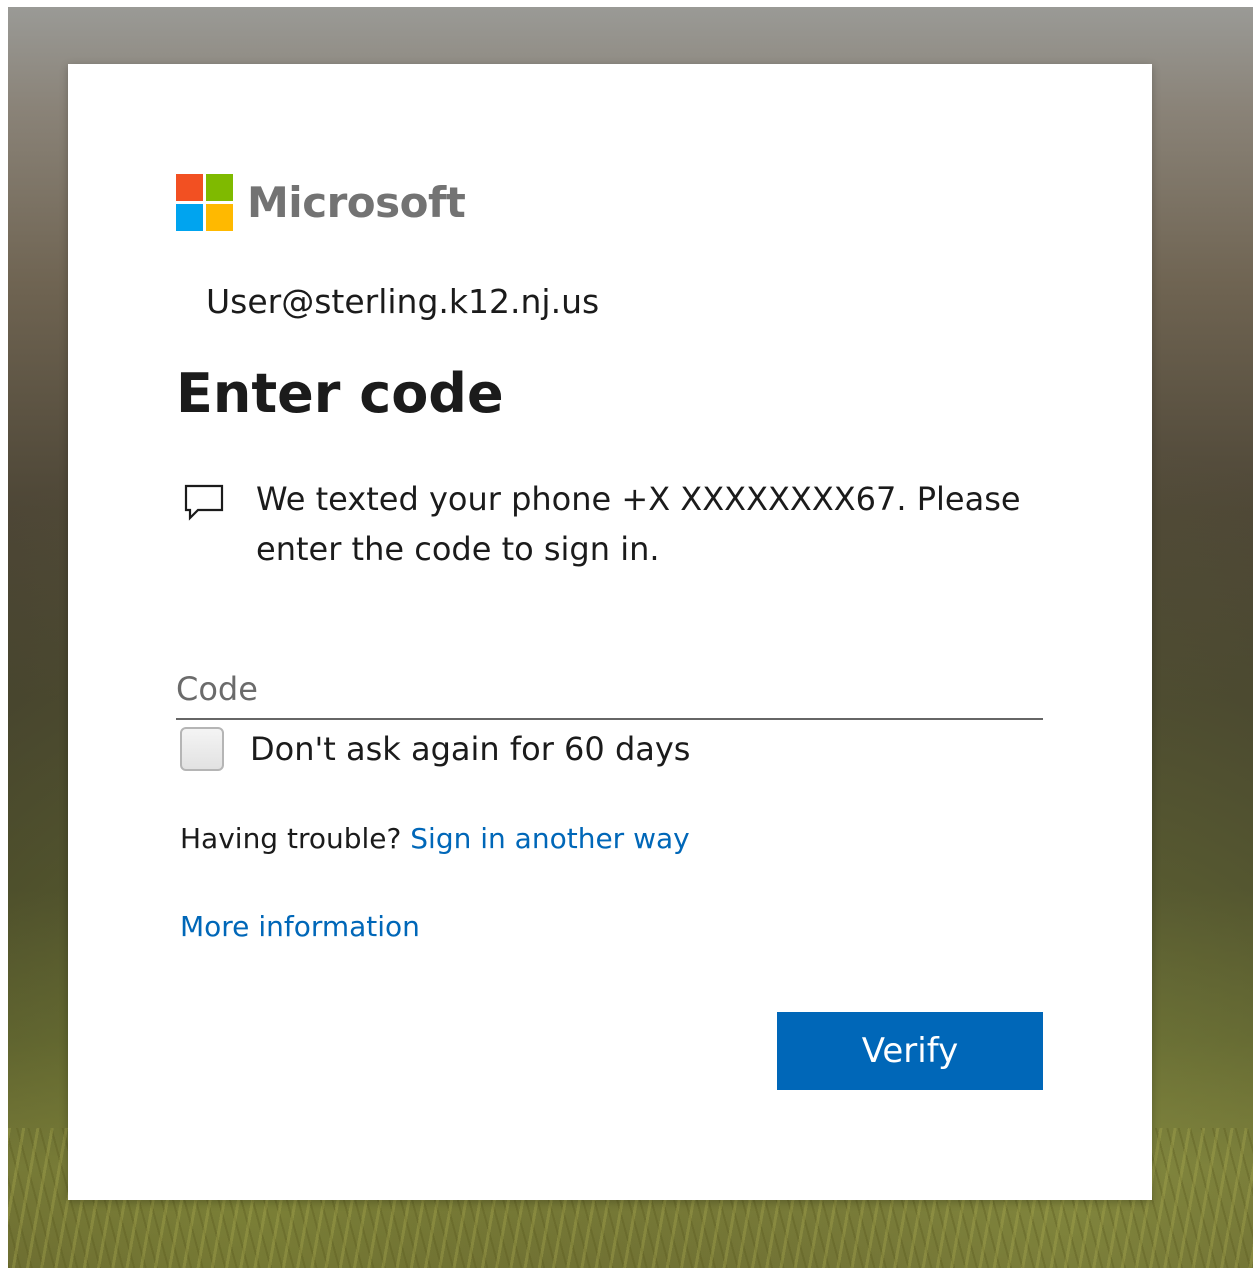 The height and width of the screenshot is (1268, 1253). Describe the element at coordinates (219, 217) in the screenshot. I see `logo-square-yellow` at that location.